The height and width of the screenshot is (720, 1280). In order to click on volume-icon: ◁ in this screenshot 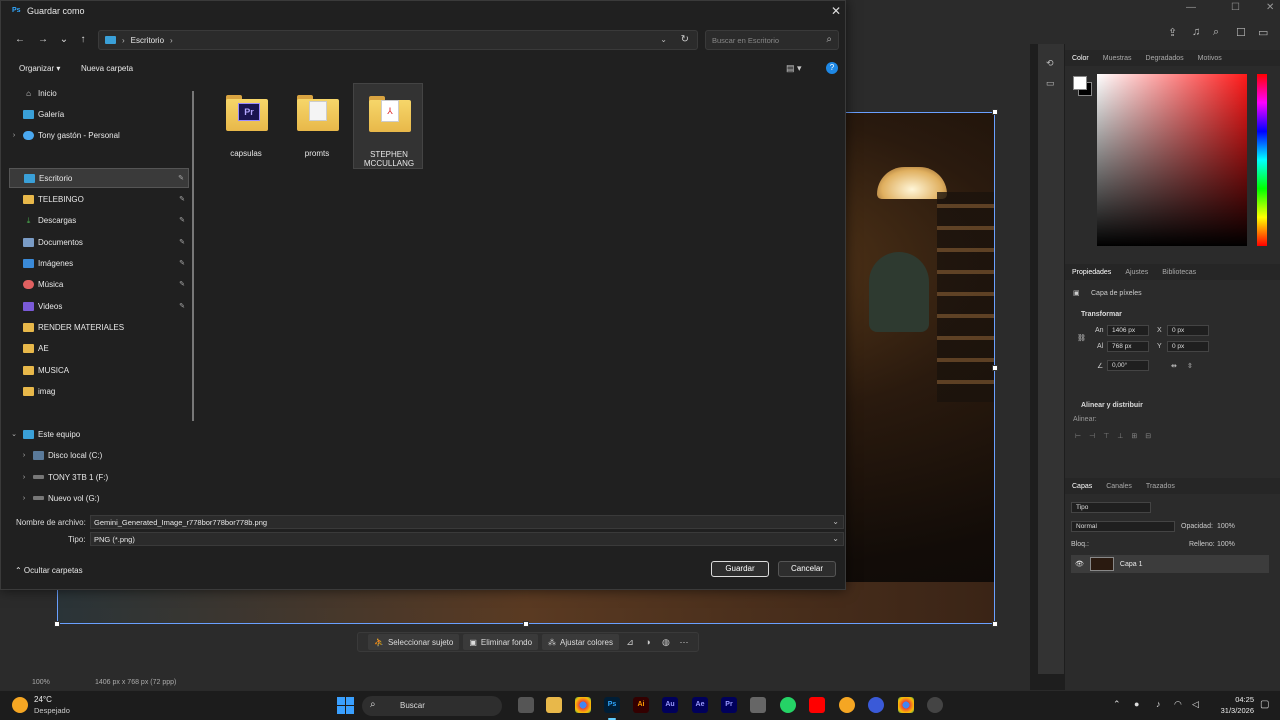, I will do `click(1195, 704)`.